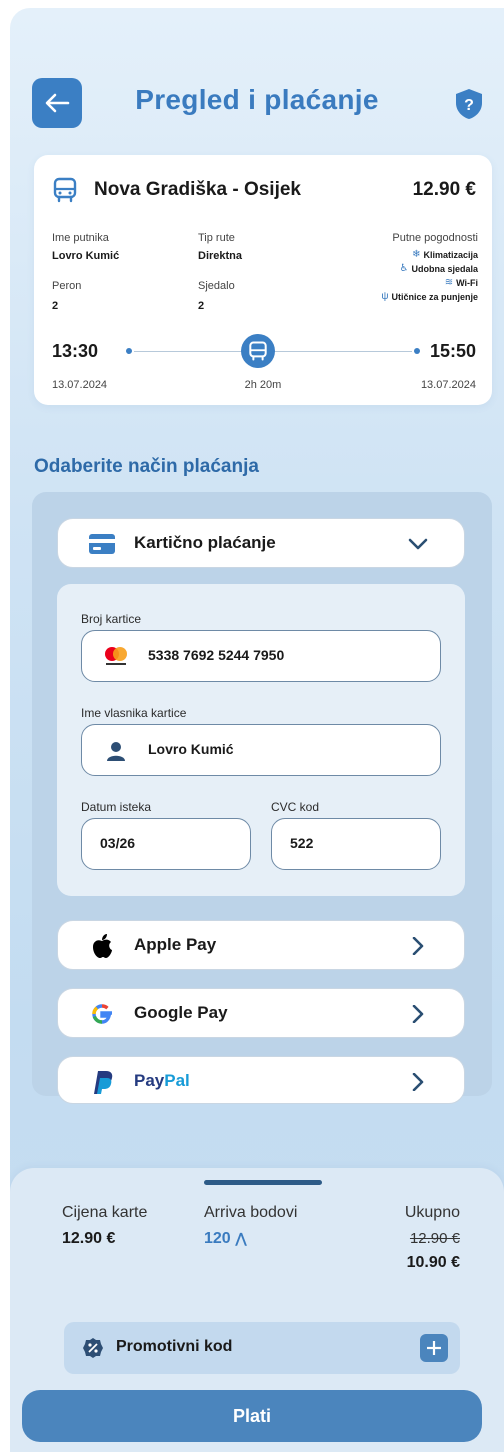 The height and width of the screenshot is (1452, 504). Describe the element at coordinates (116, 807) in the screenshot. I see `expiry-label: Datum isteka` at that location.